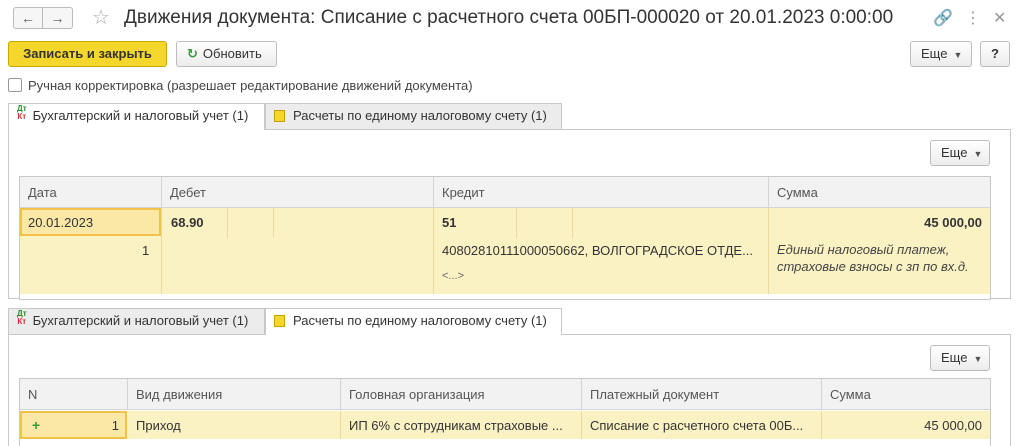 This screenshot has width=1020, height=446. Describe the element at coordinates (601, 192) in the screenshot. I see `col-credit: Кредит` at that location.